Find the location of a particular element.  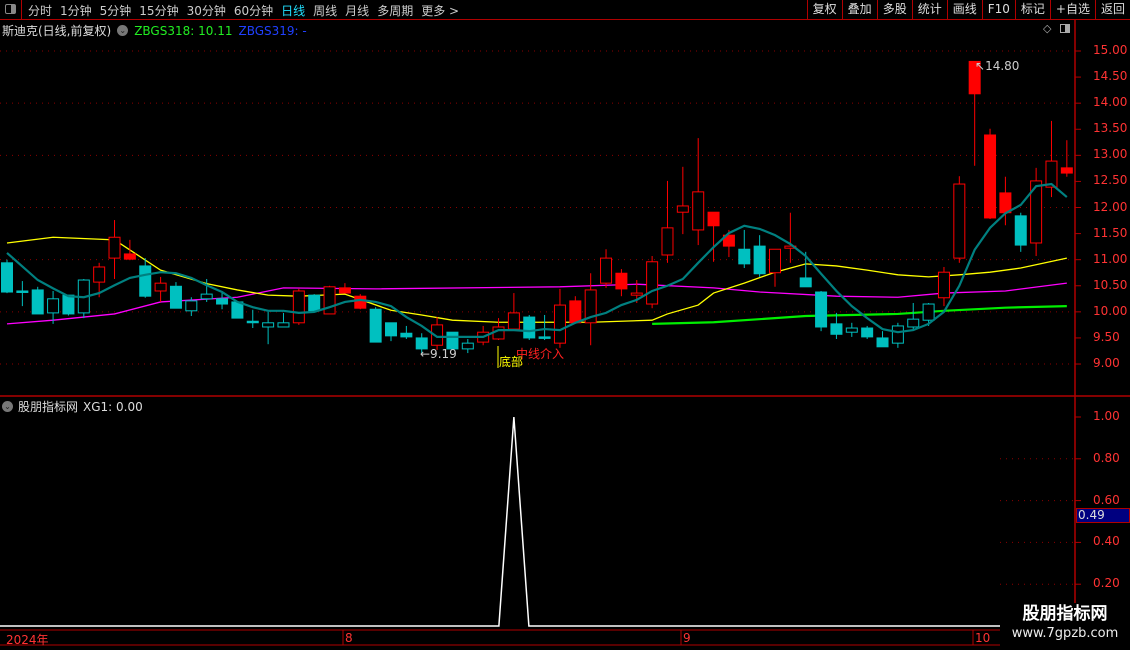

y-tick-label: 12.00 is located at coordinates (1110, 206).